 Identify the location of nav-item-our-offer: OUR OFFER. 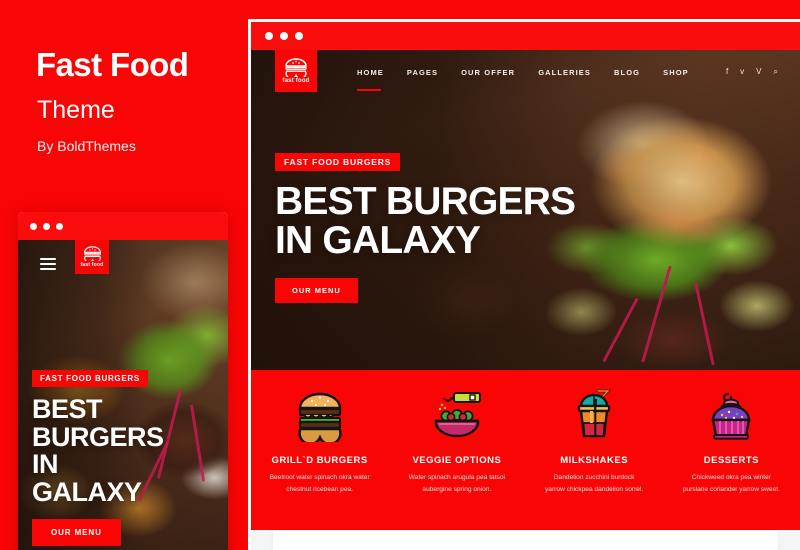
(488, 78).